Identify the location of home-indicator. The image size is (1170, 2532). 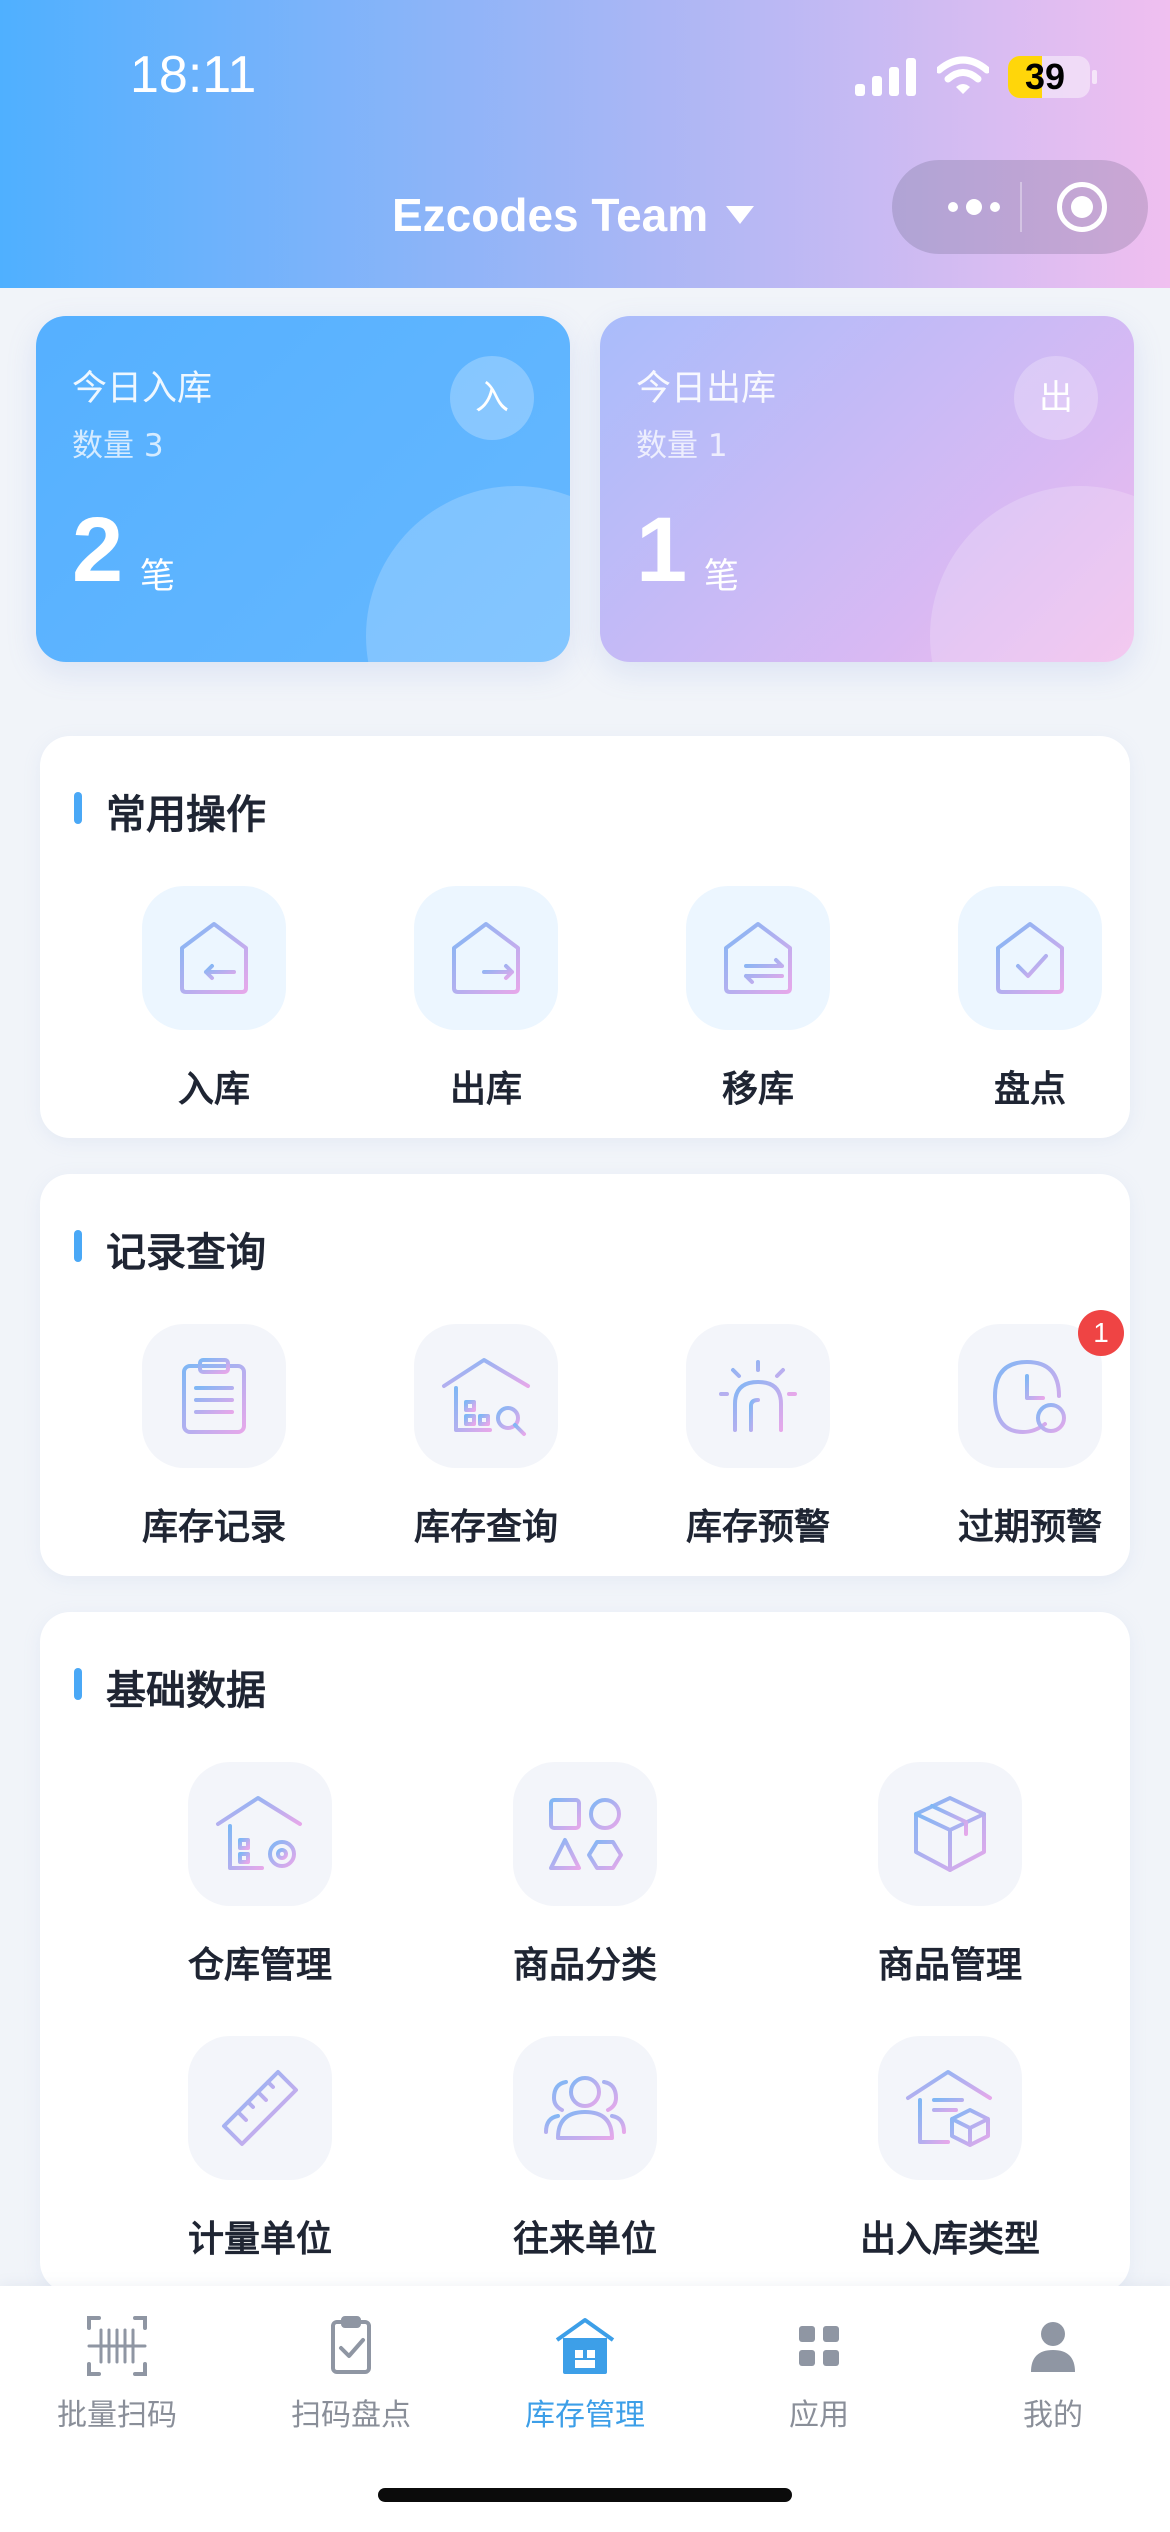
(585, 2495).